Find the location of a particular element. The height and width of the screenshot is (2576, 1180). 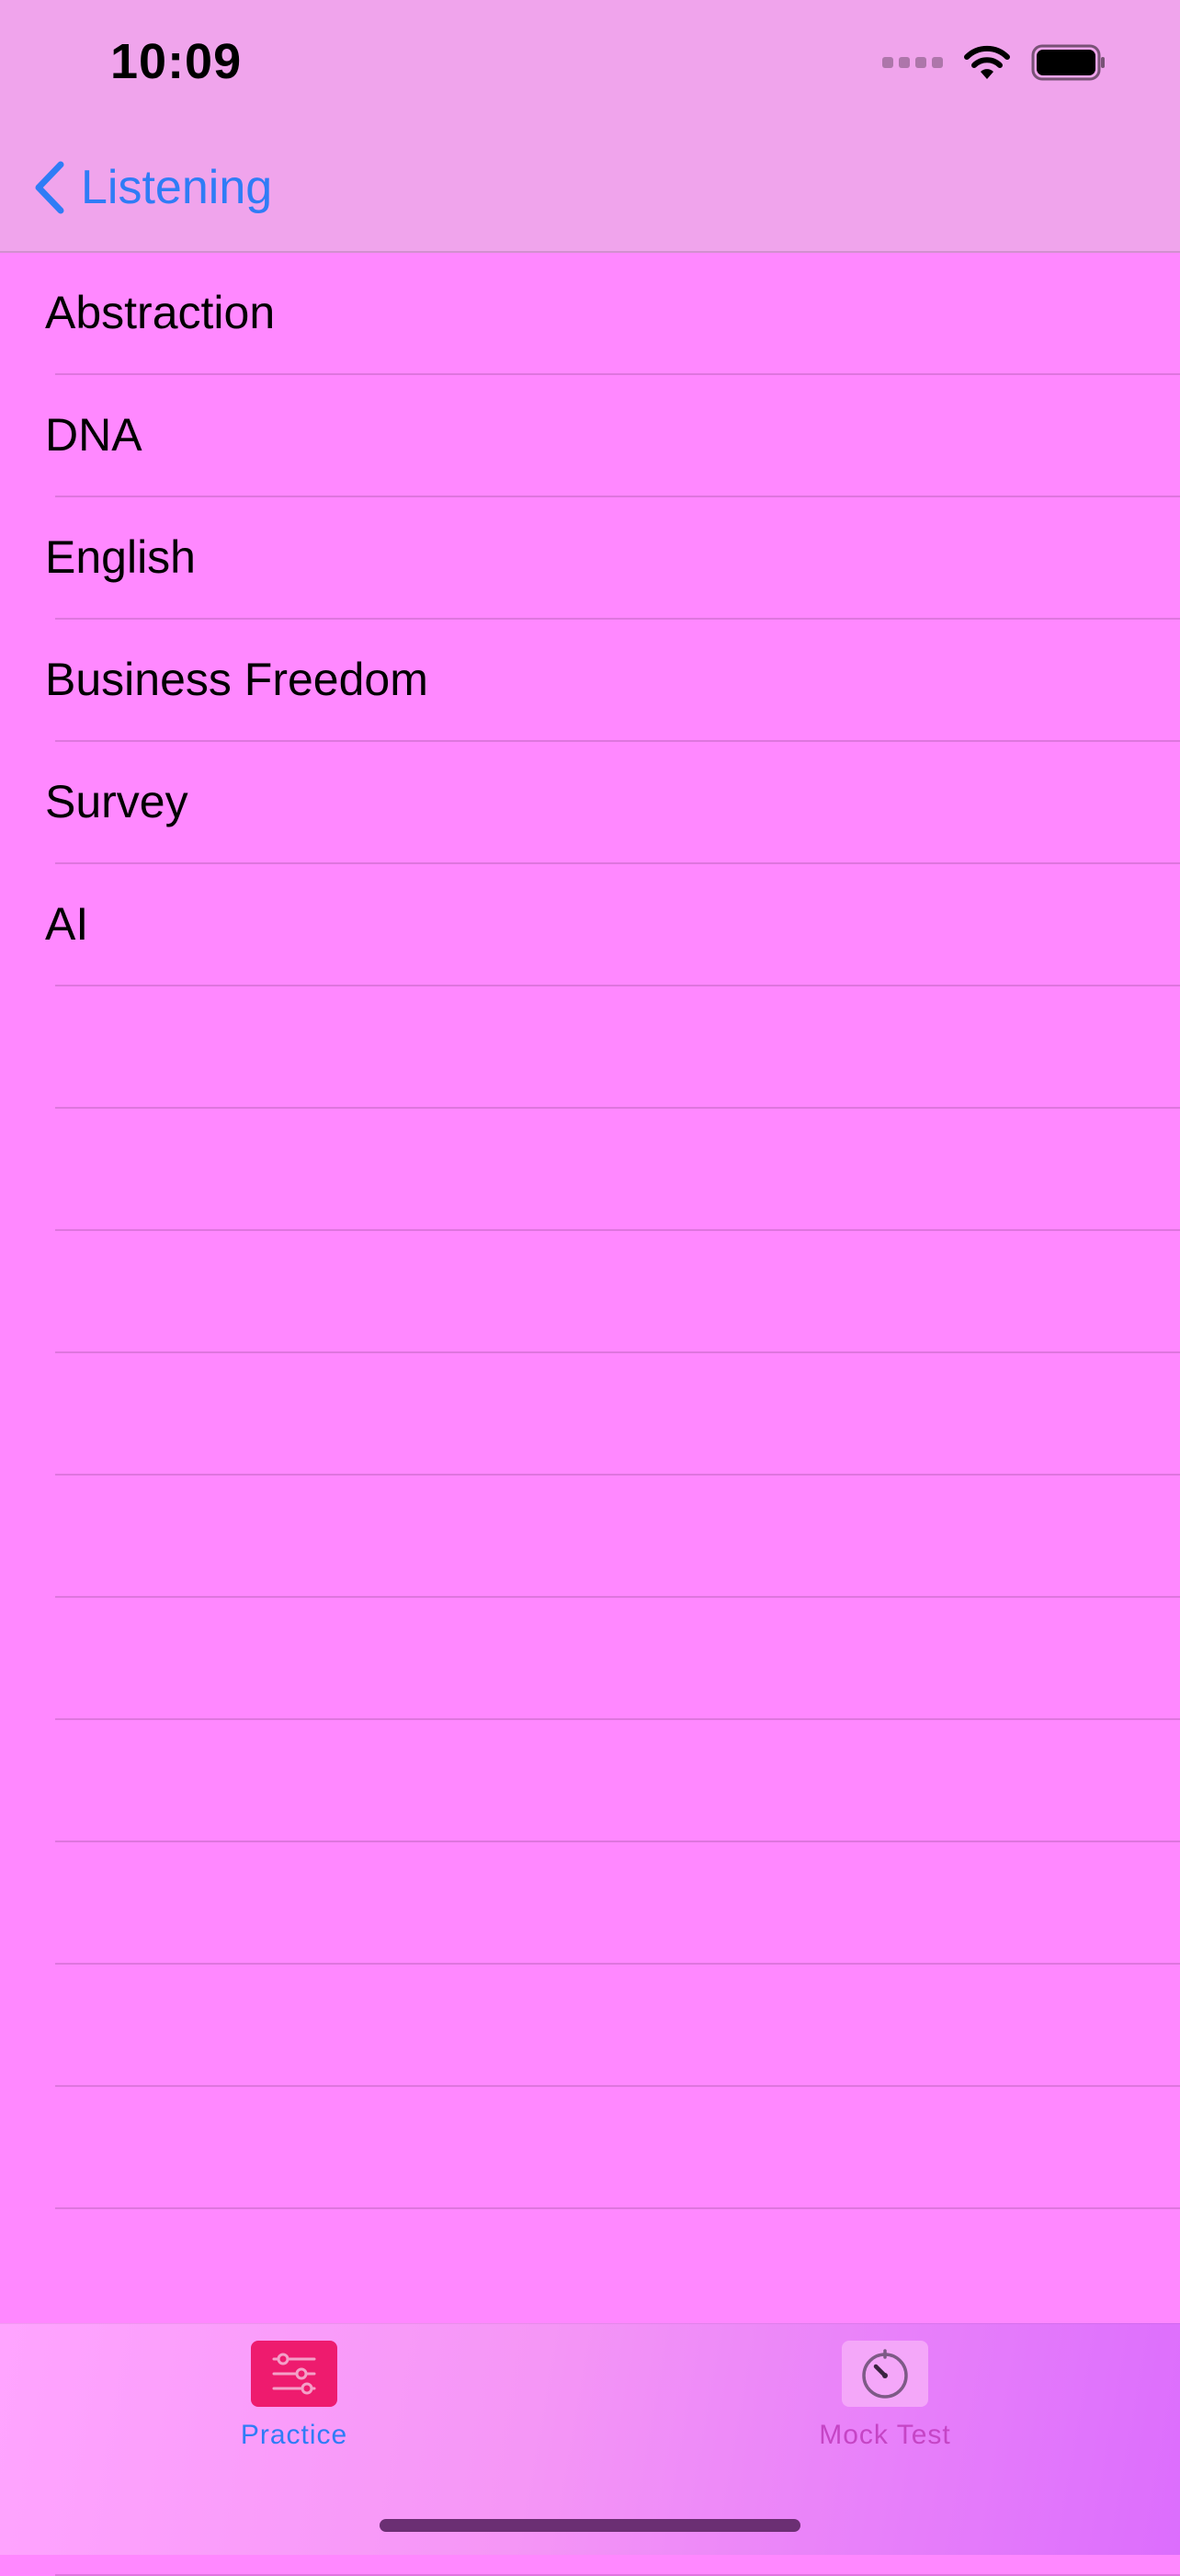

list-item-ai: AI is located at coordinates (612, 925).